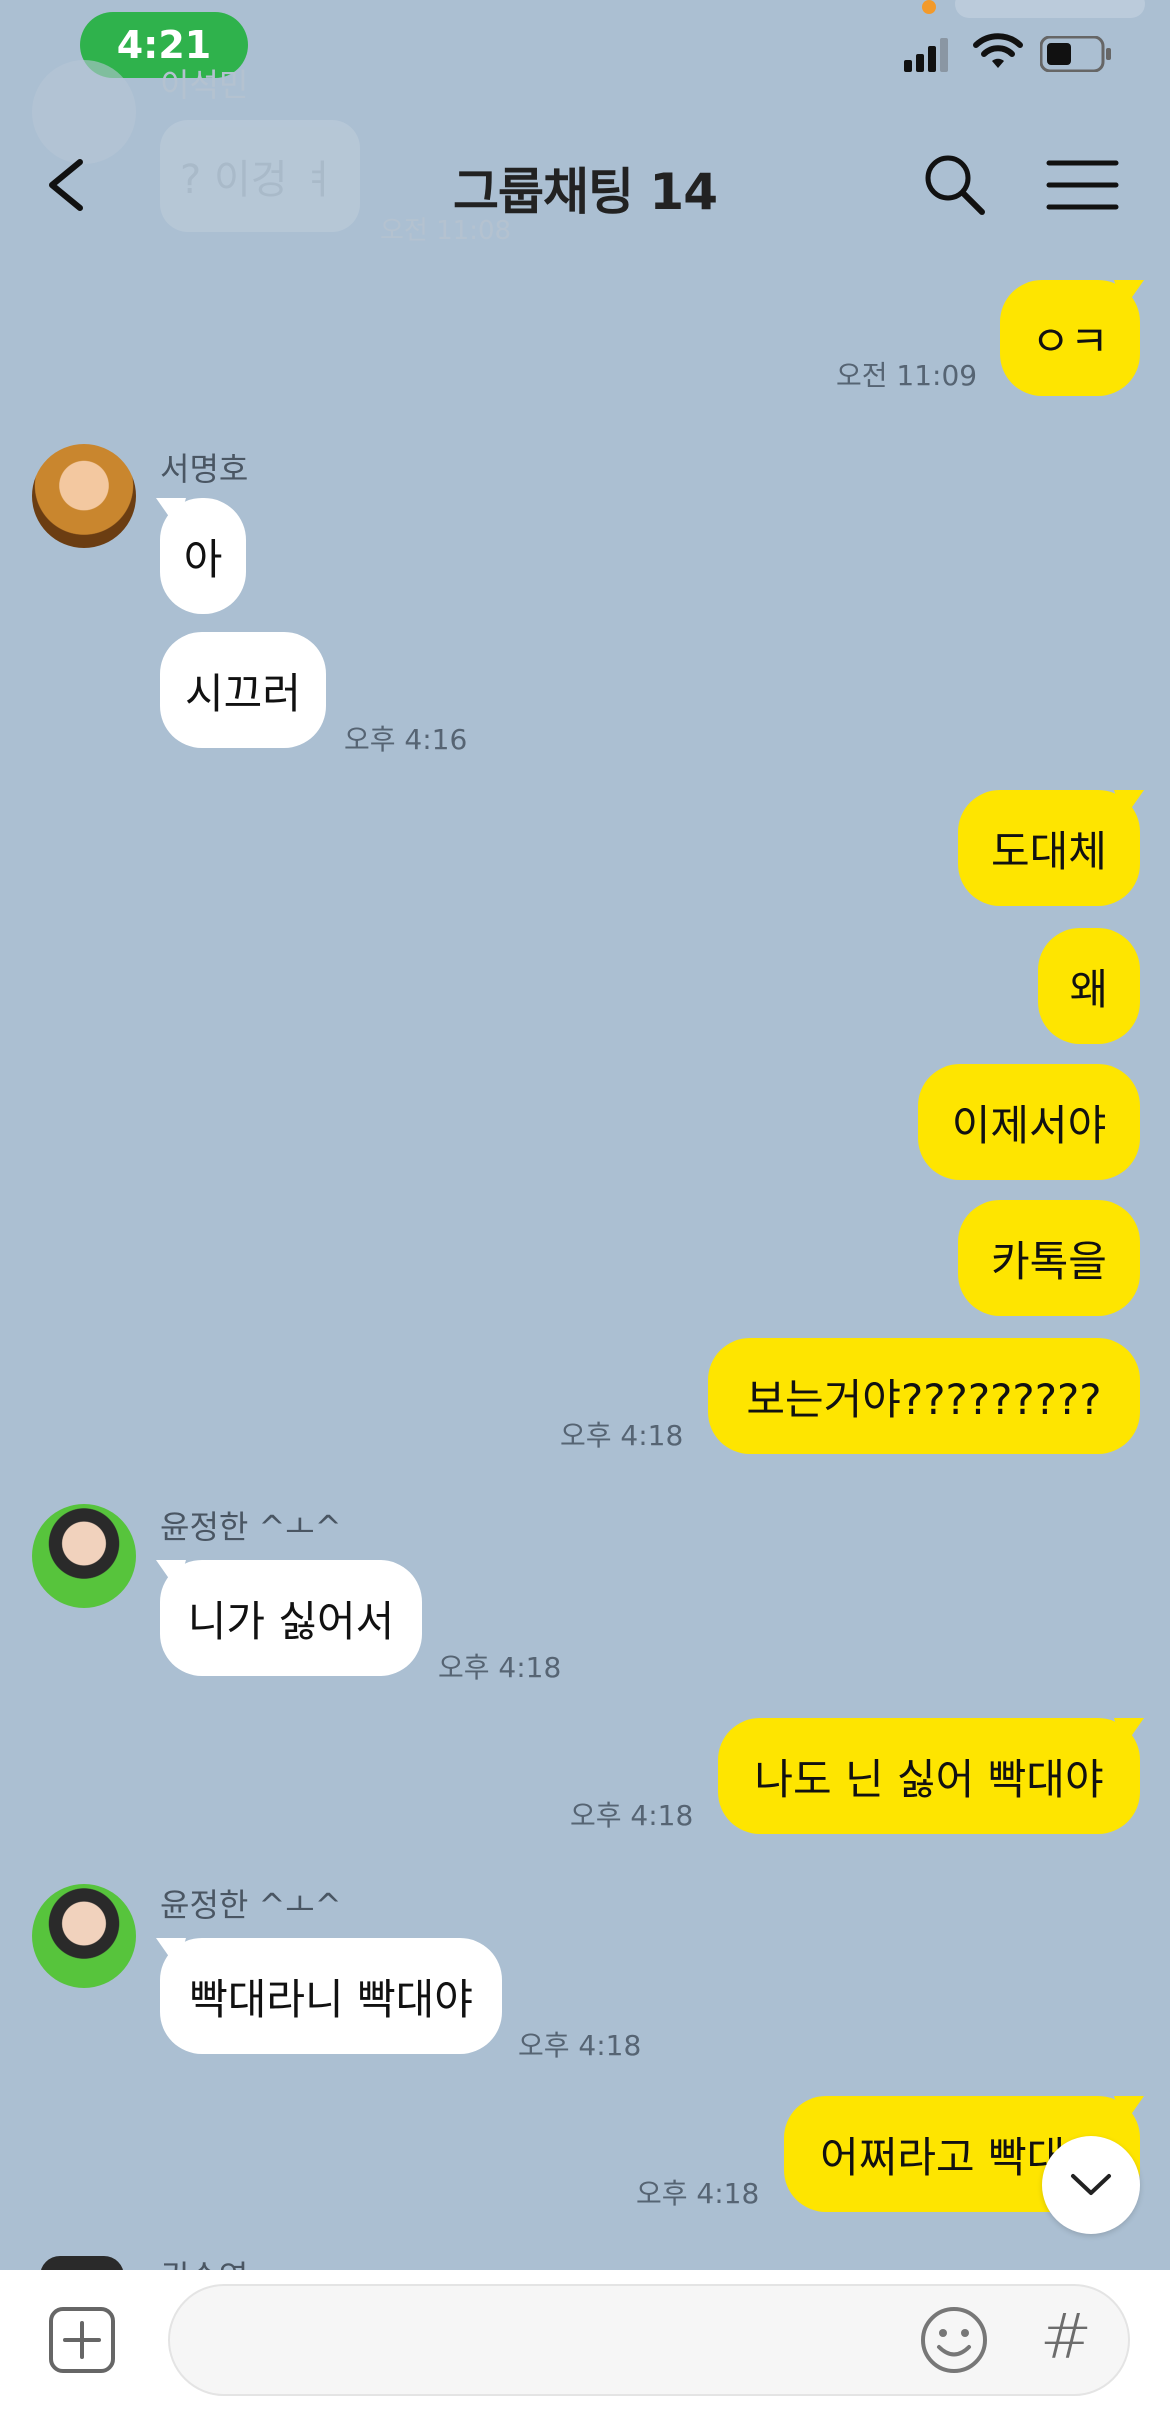 Image resolution: width=1170 pixels, height=2434 pixels. What do you see at coordinates (1050, 9) in the screenshot?
I see `status-indicator-pill` at bounding box center [1050, 9].